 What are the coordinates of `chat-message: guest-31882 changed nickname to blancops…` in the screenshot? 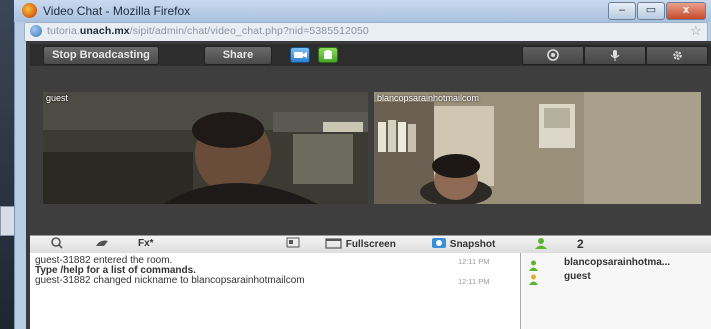 It's located at (170, 280).